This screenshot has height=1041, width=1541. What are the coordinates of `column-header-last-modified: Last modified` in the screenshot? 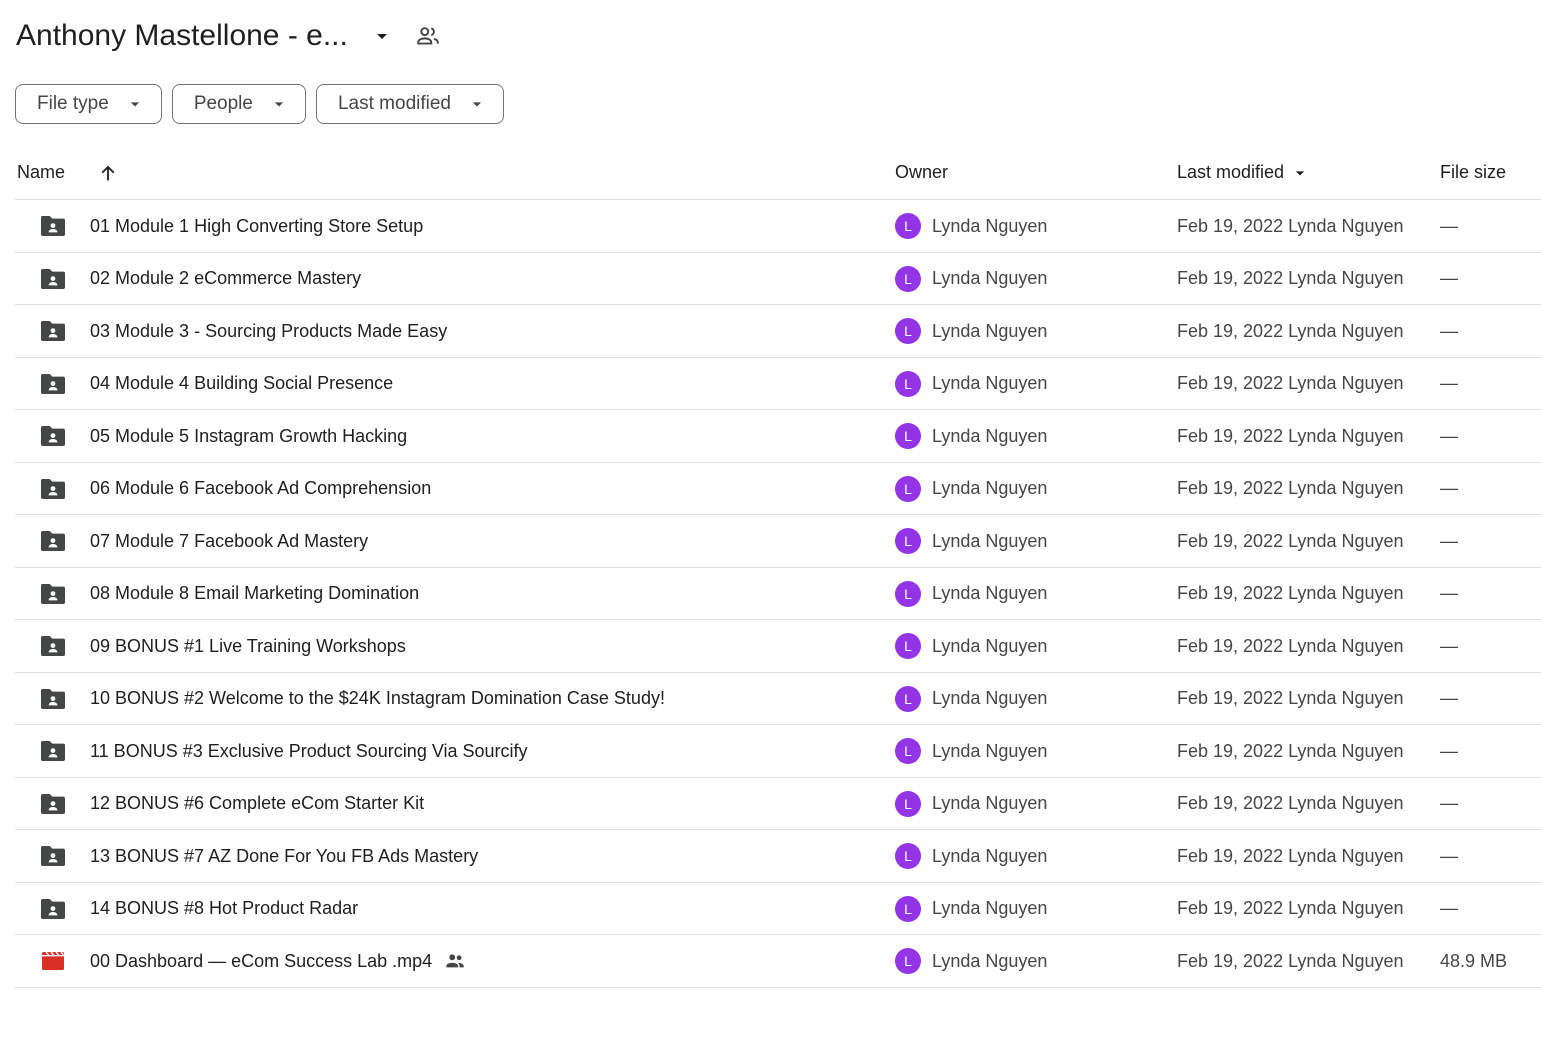 It's located at (1243, 172).